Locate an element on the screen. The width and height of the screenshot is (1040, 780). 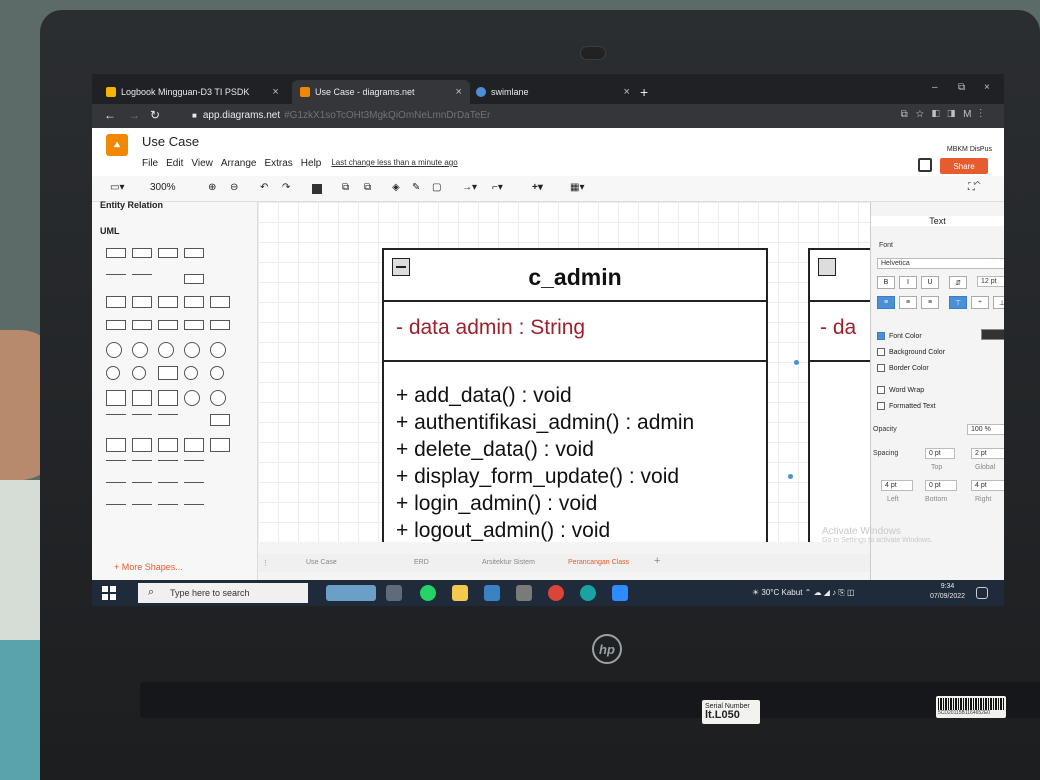
taskbar-search: ⌕ Type here to search is located at coordinates (223, 593).